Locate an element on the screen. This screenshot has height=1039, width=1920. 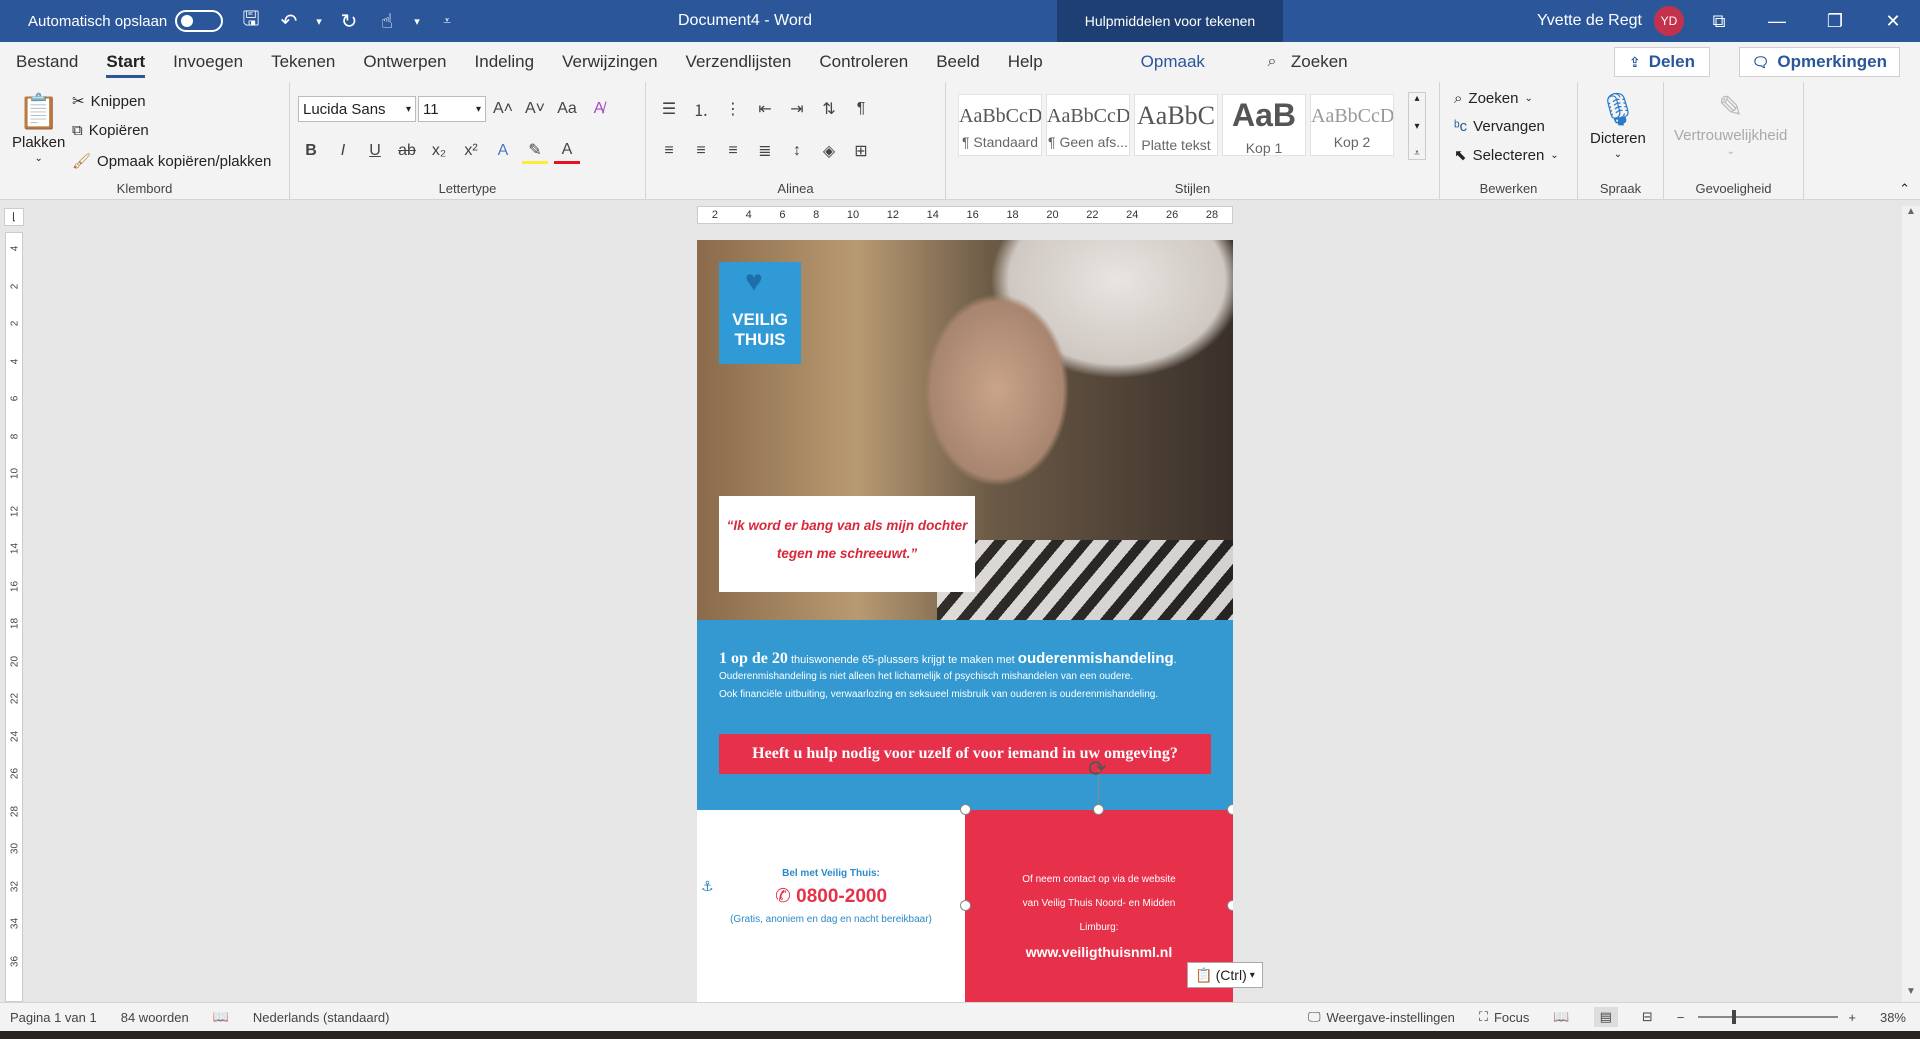
undo-icon: ↶ is located at coordinates (289, 21).